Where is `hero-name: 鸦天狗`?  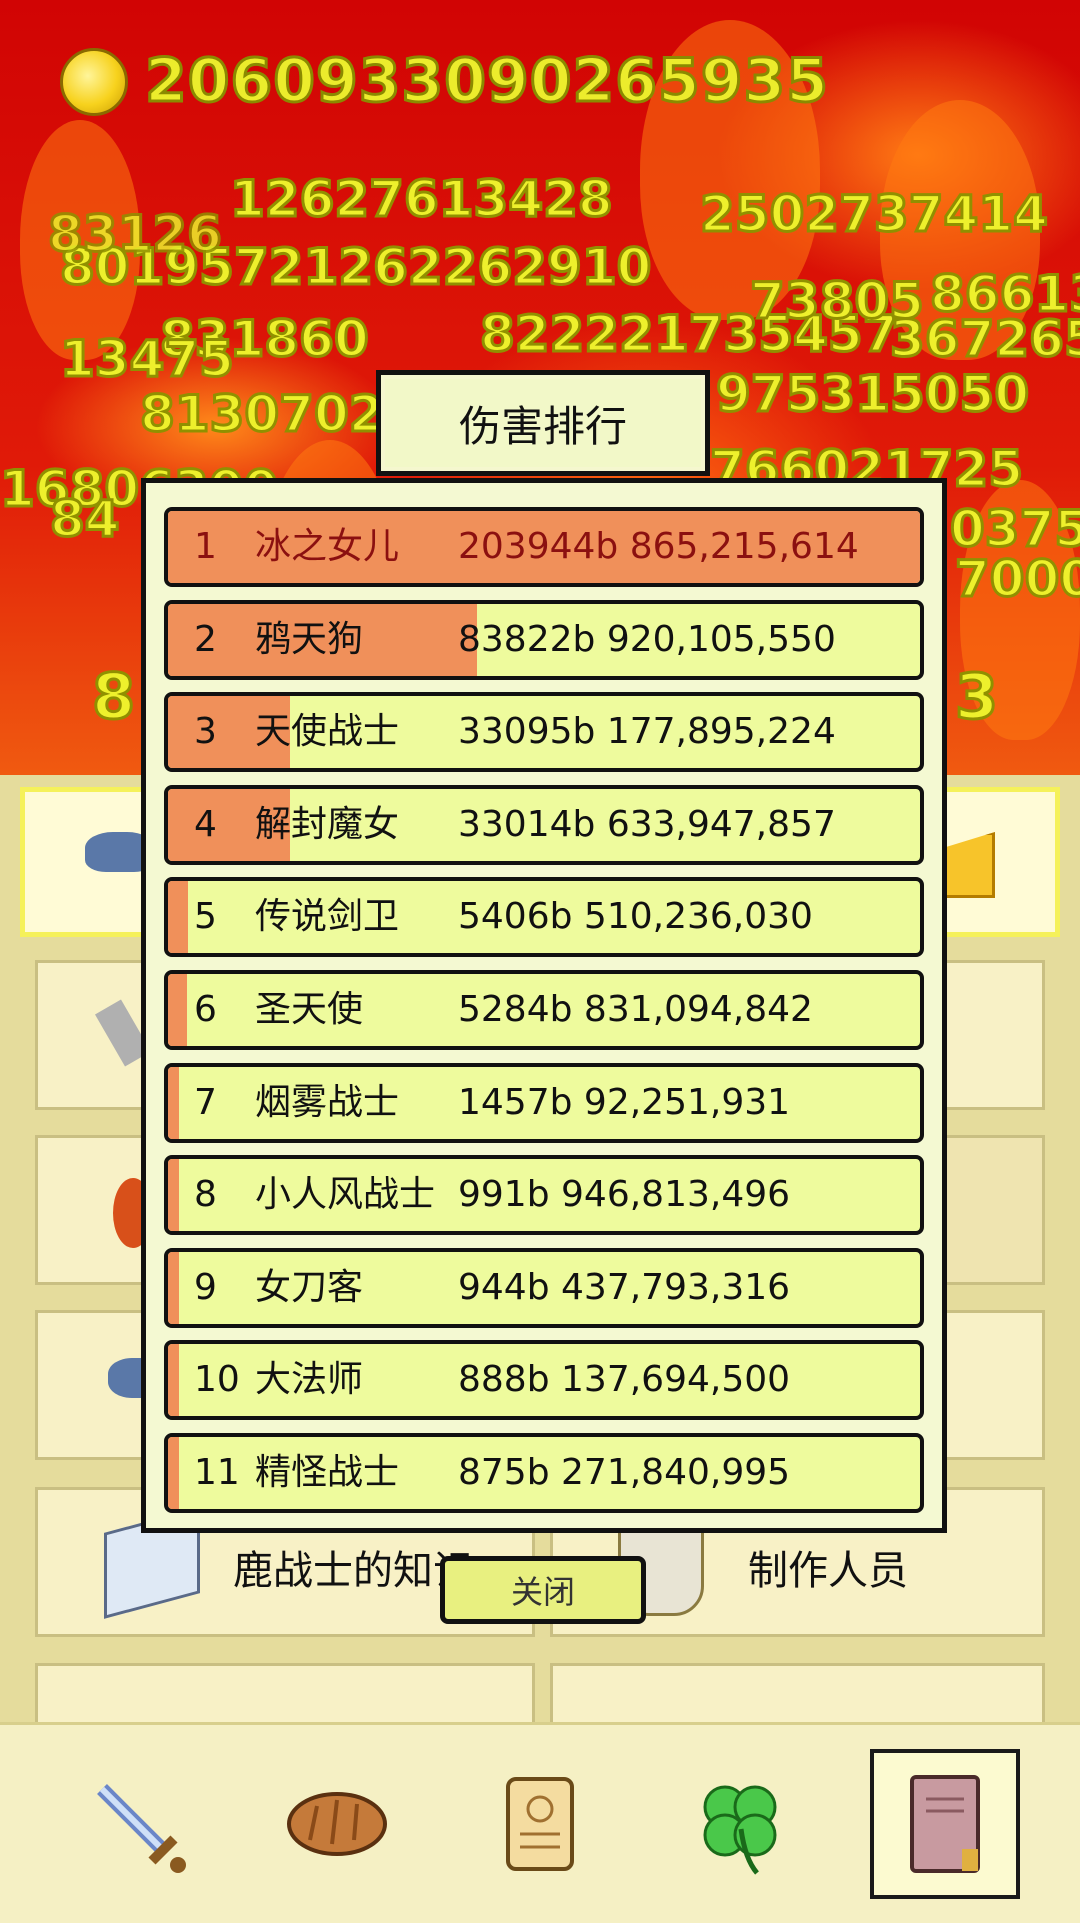 hero-name: 鸦天狗 is located at coordinates (309, 639).